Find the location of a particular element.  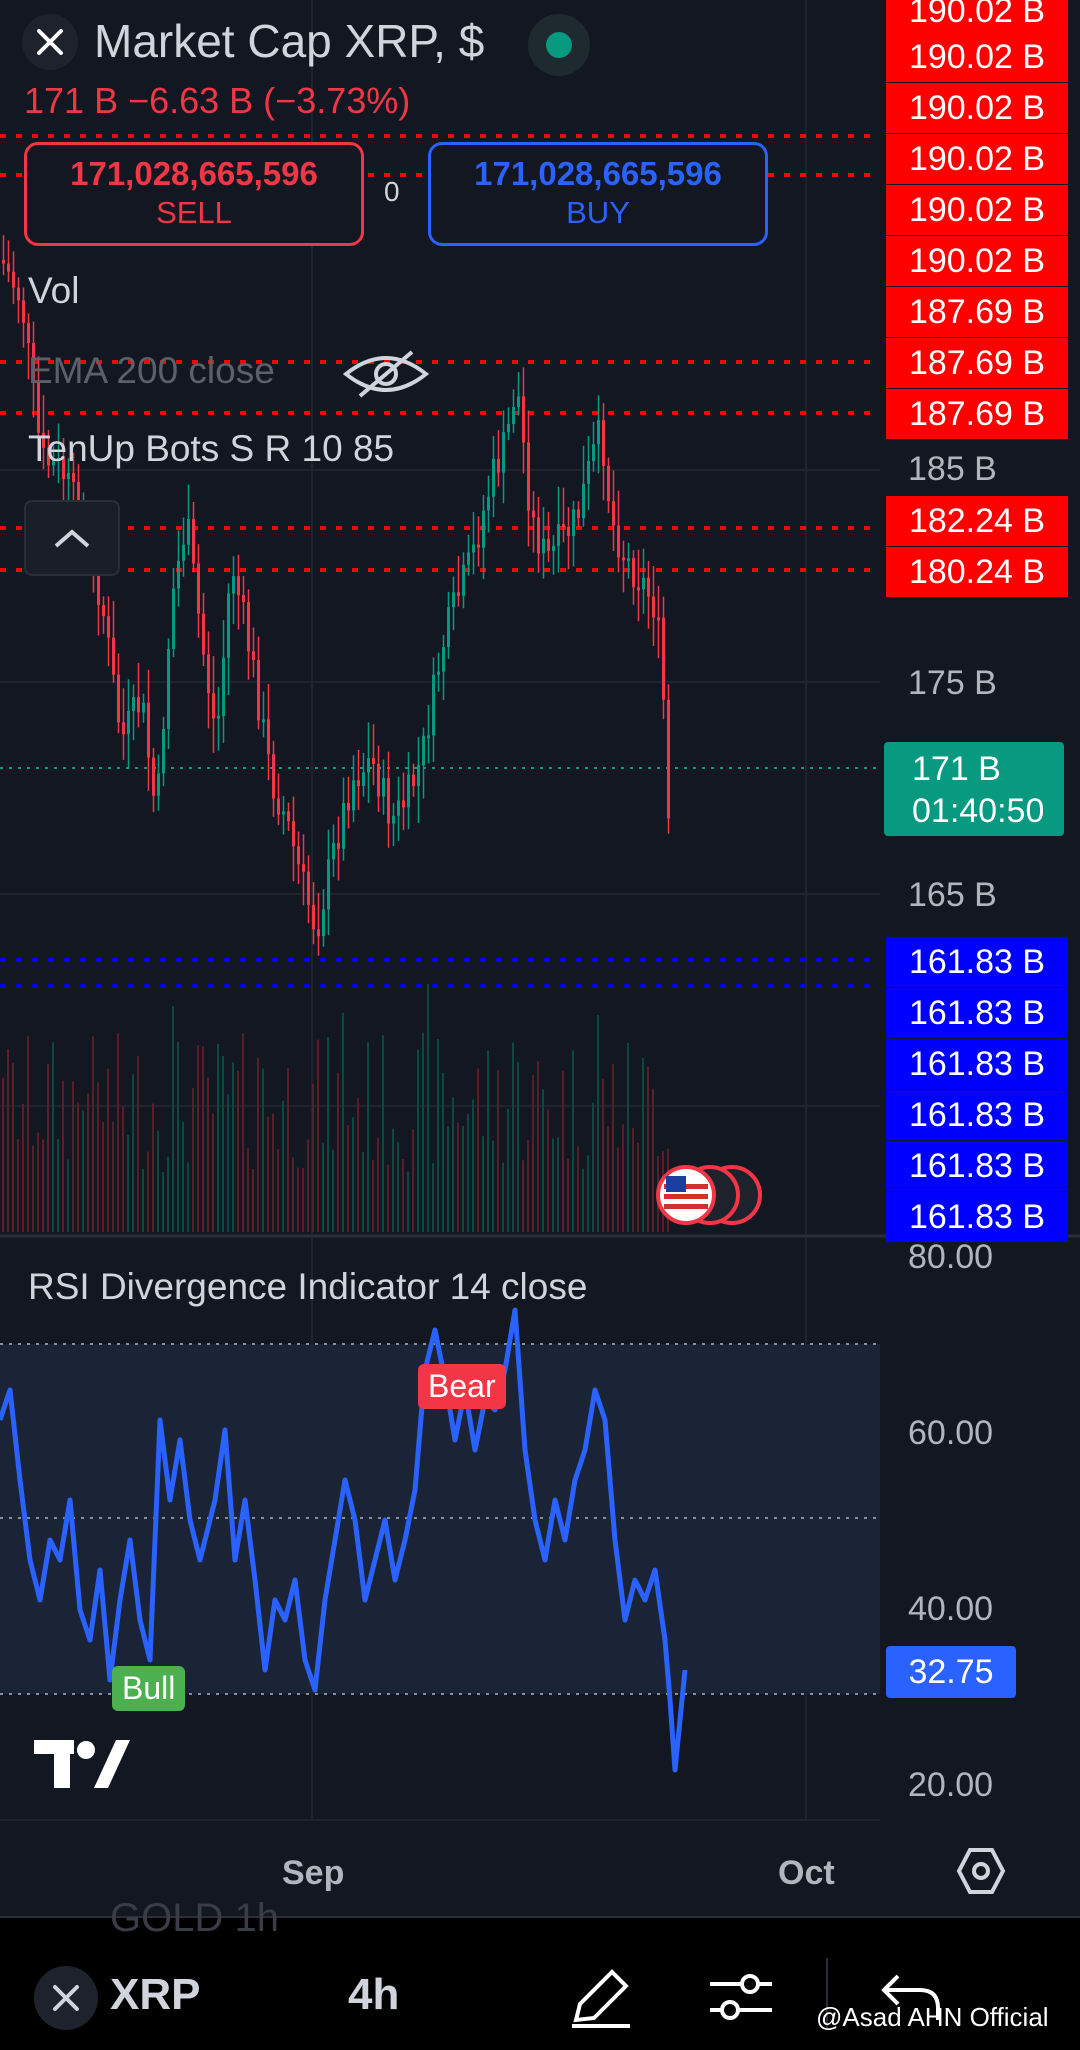

indicator-ema: EMA 200 close is located at coordinates (151, 371).